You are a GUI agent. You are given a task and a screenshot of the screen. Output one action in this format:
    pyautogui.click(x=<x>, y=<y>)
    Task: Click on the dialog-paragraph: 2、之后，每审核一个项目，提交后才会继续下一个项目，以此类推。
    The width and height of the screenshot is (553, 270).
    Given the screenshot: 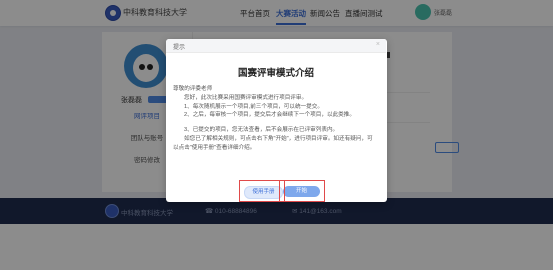 What is the action you would take?
    pyautogui.click(x=269, y=115)
    